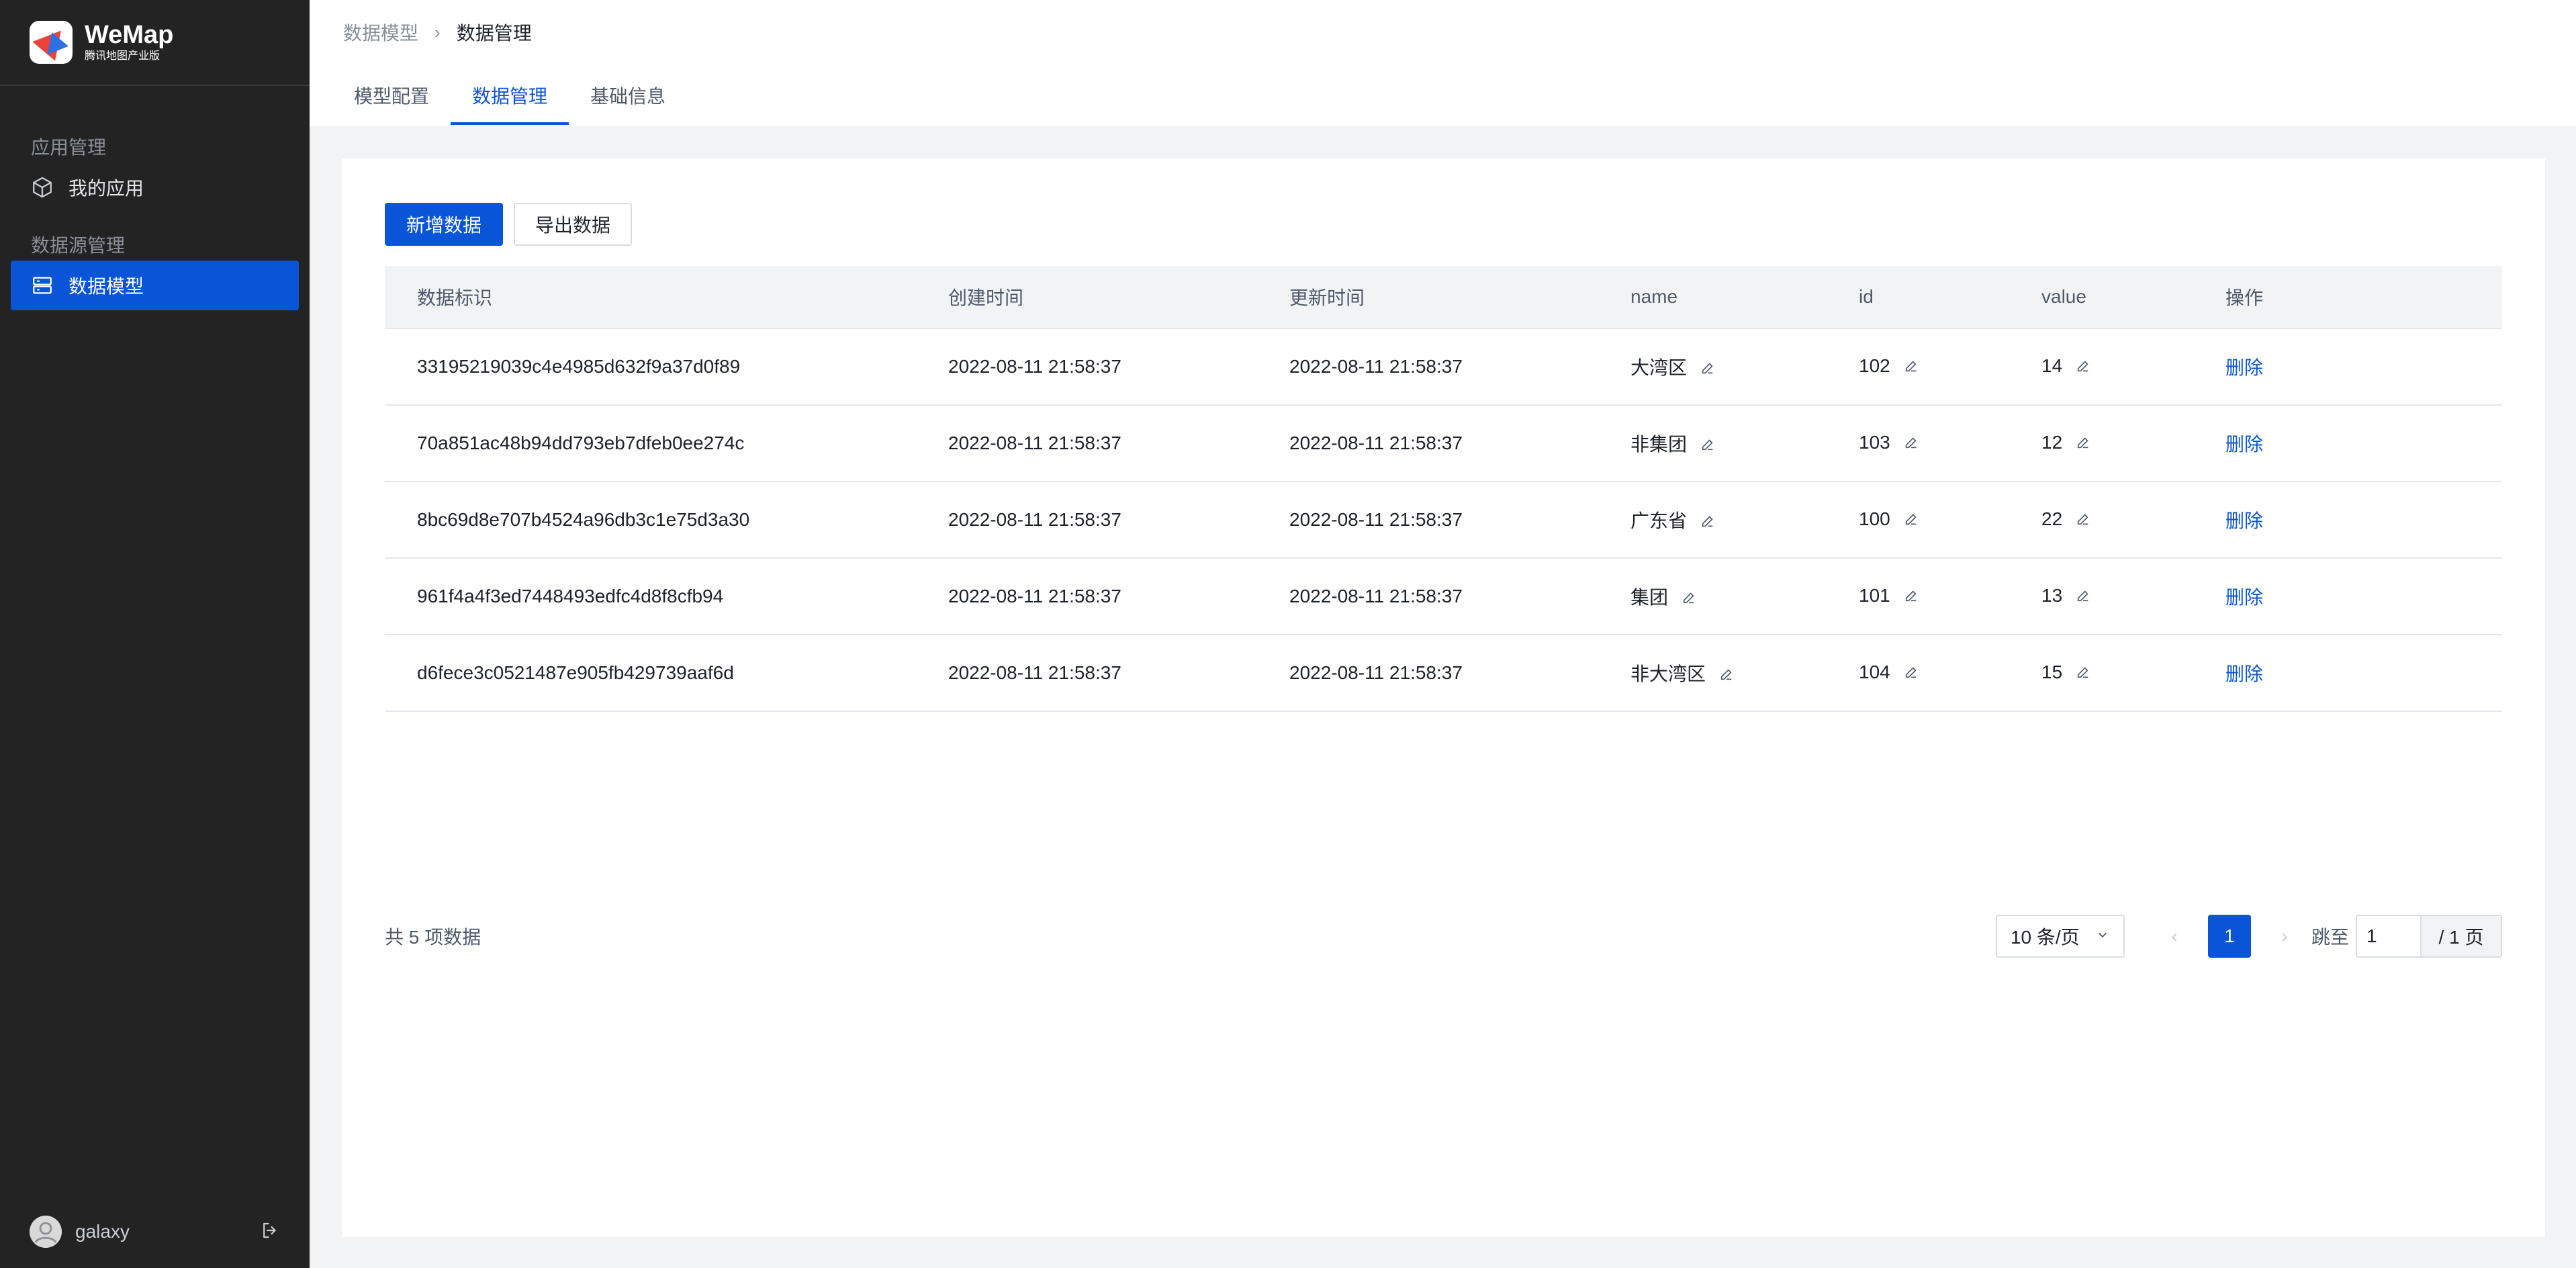 The height and width of the screenshot is (1268, 2576). What do you see at coordinates (2330, 938) in the screenshot?
I see `jump-label: 跳至` at bounding box center [2330, 938].